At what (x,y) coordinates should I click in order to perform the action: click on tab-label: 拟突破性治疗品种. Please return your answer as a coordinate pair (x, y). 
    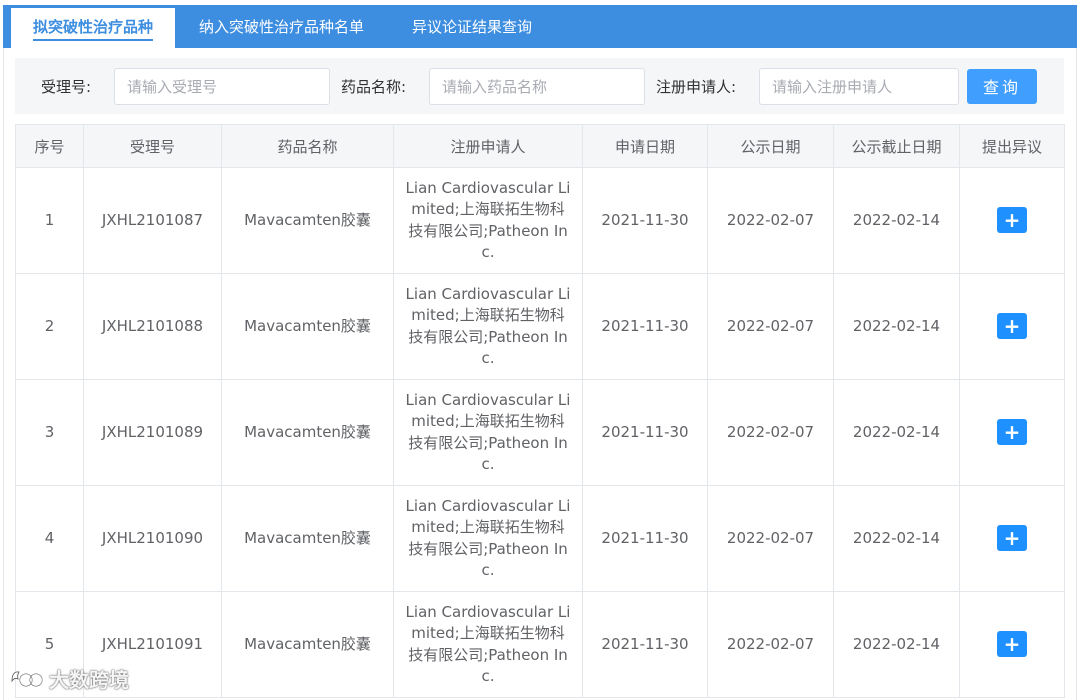
    Looking at the image, I should click on (93, 28).